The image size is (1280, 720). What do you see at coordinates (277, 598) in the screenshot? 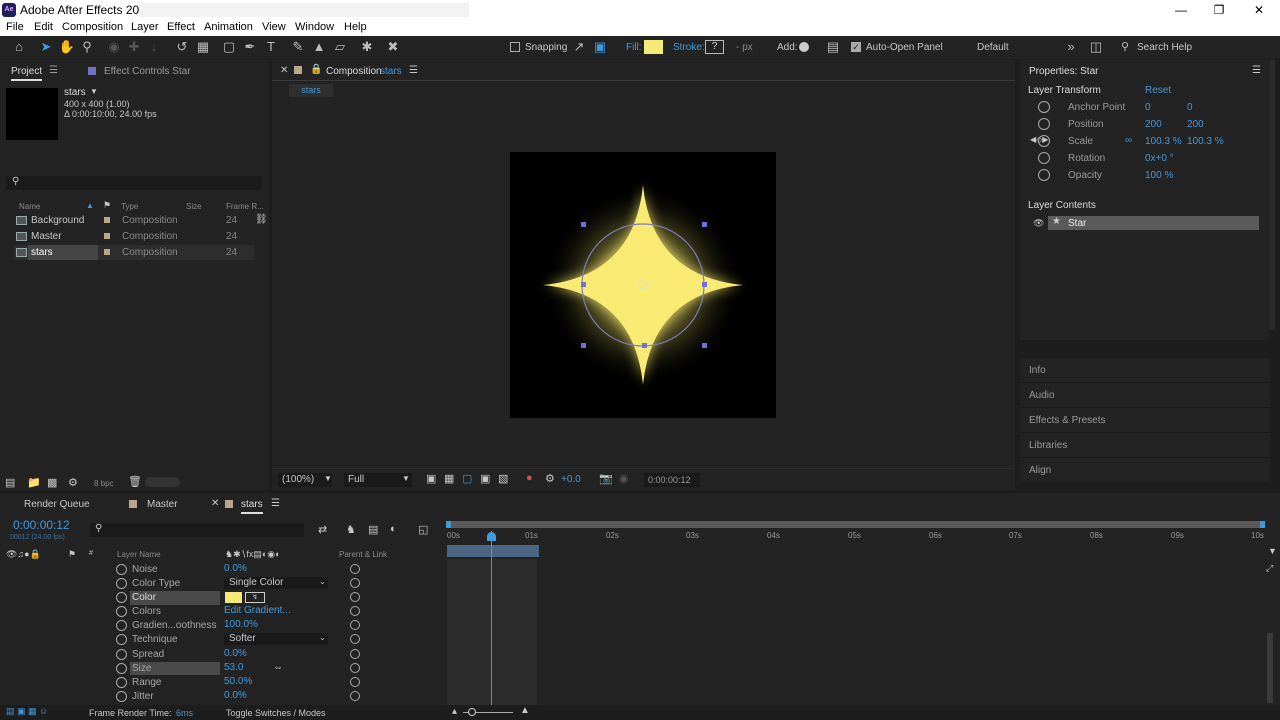
I see `timeline-prop-color: Color ↯` at bounding box center [277, 598].